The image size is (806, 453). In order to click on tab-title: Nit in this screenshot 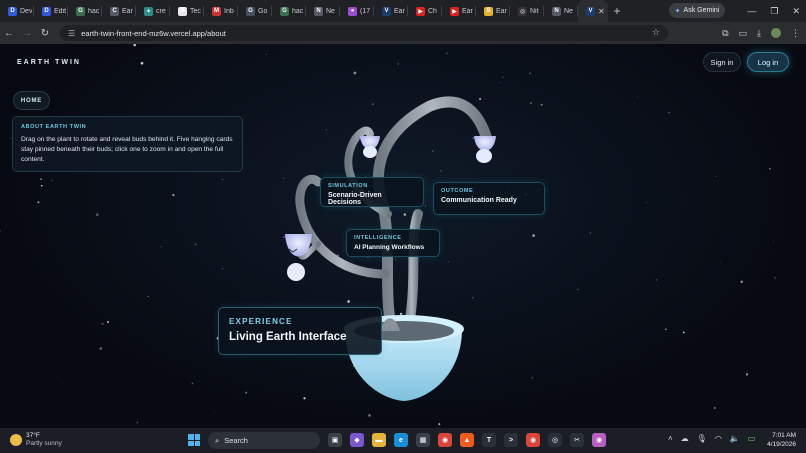, I will do `click(534, 11)`.